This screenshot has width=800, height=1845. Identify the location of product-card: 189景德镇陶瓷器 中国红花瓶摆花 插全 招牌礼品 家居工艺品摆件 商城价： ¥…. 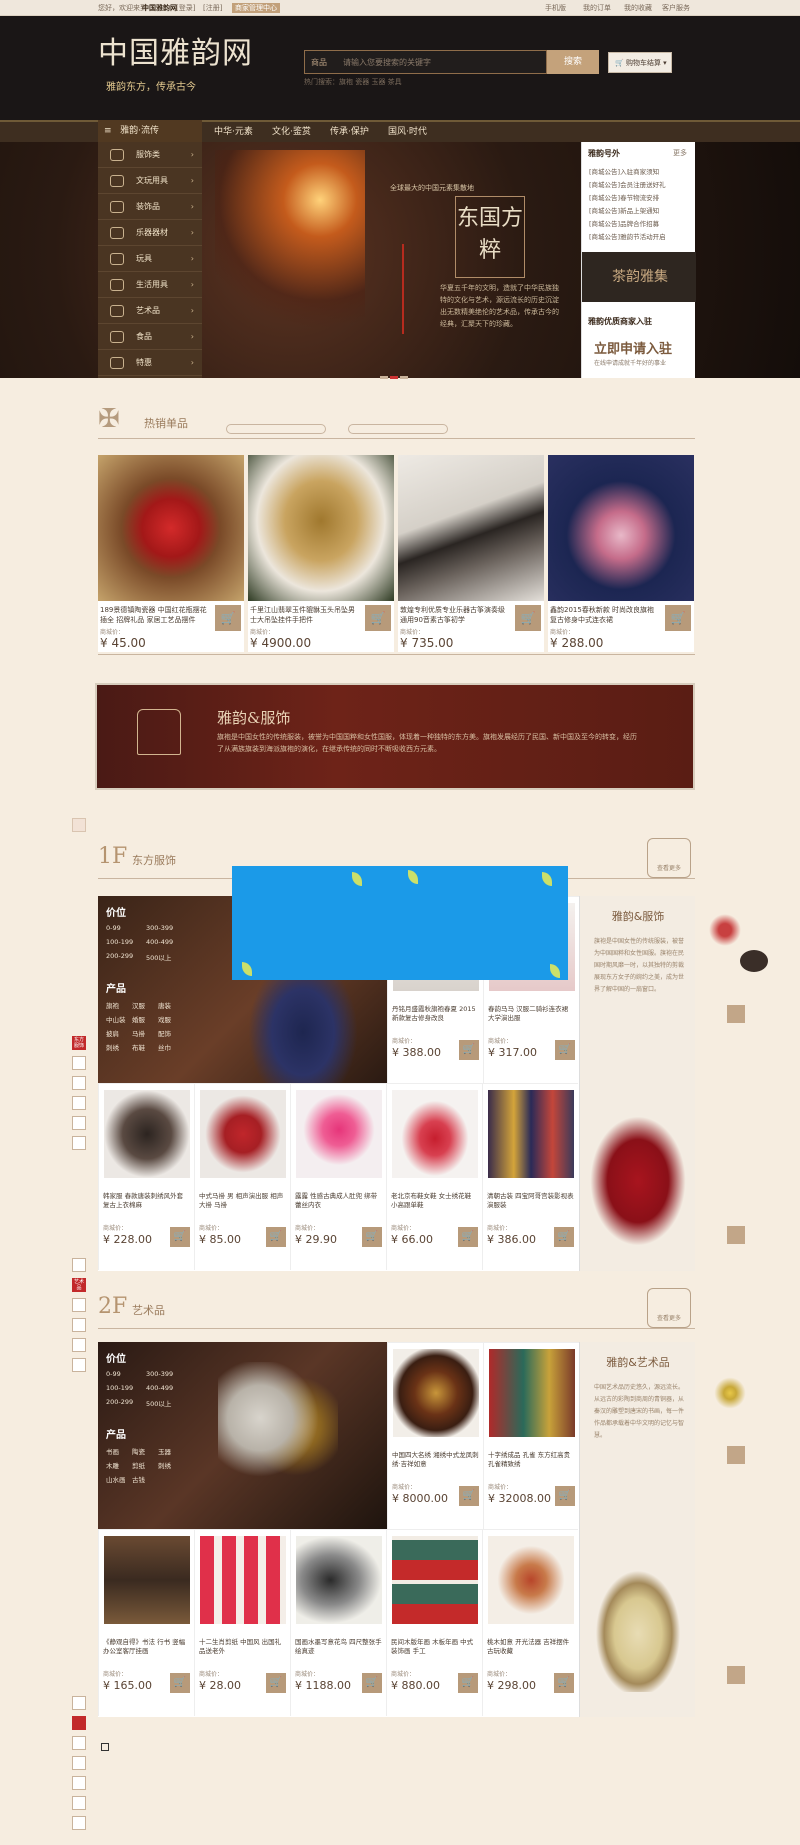
(171, 553).